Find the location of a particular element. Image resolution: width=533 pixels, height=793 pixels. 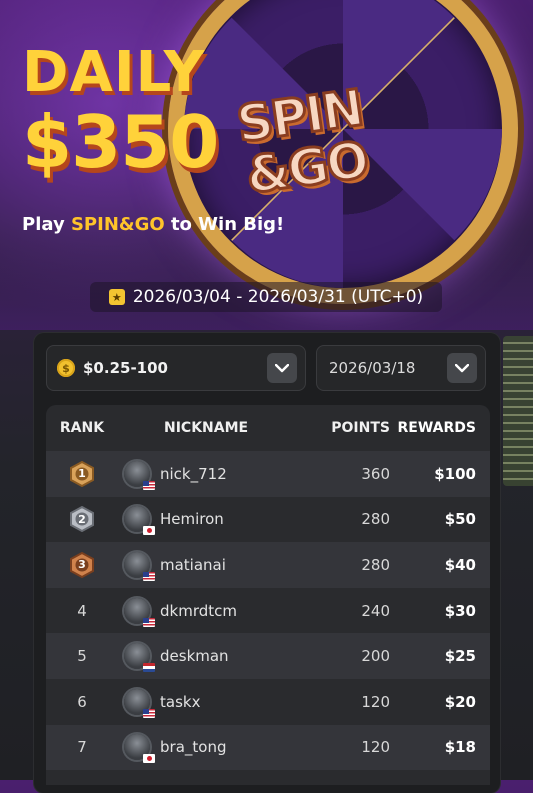

stake-filter-value: $0.25-100 is located at coordinates (125, 368).